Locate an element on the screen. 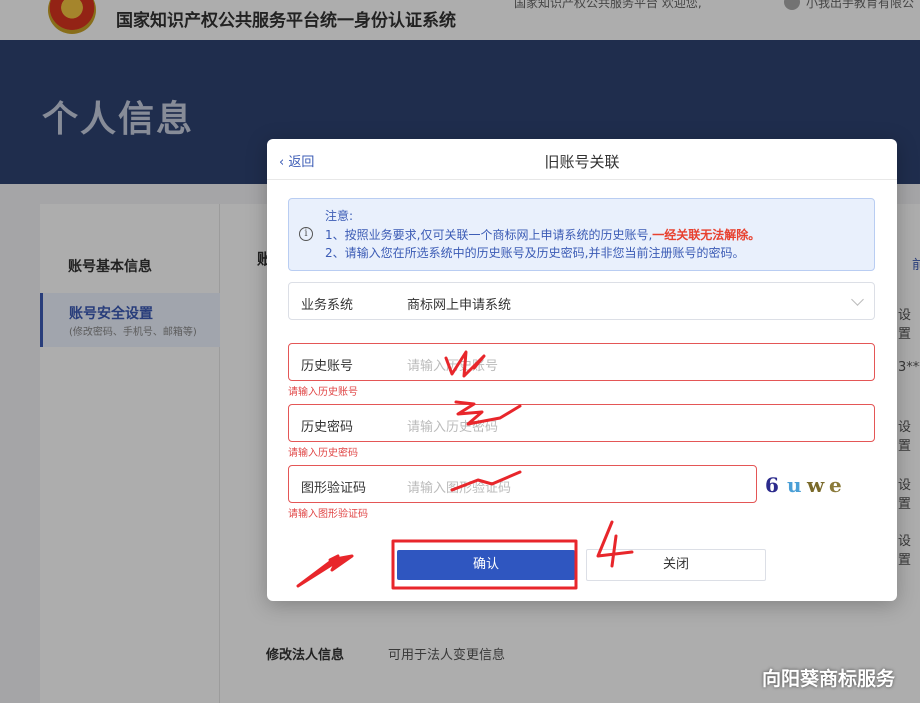 This screenshot has height=703, width=920. watermark: 向阳葵商标服务 is located at coordinates (829, 679).